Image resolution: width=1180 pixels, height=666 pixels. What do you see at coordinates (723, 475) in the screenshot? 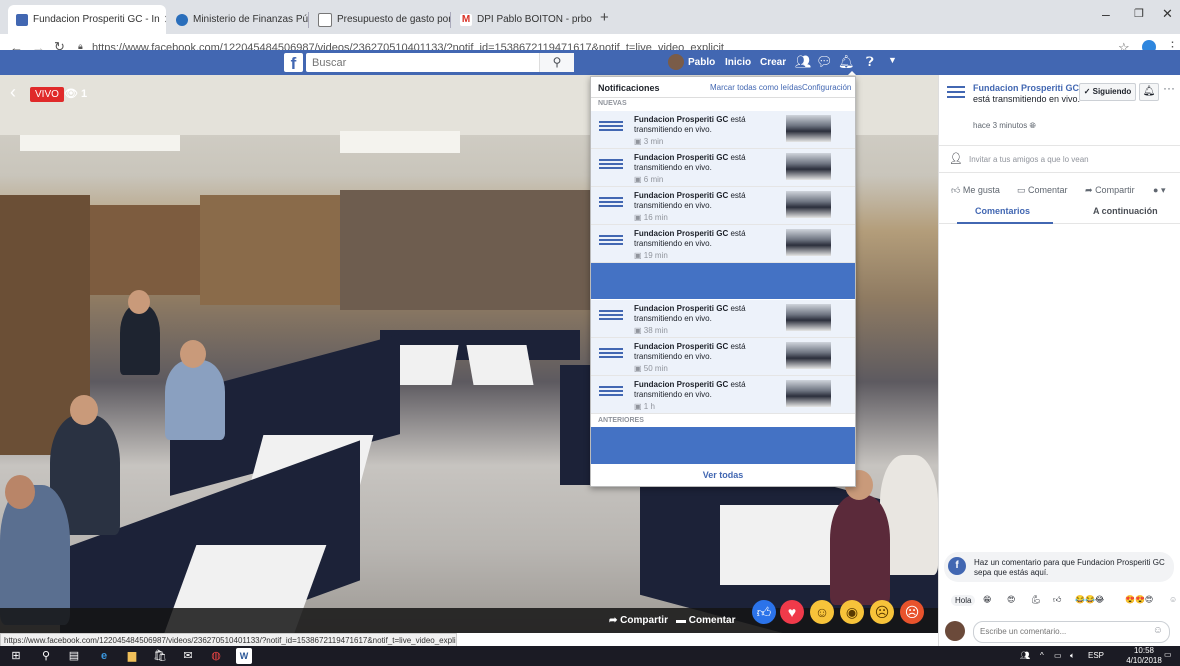
I see `see-all-link: Ver todas` at bounding box center [723, 475].